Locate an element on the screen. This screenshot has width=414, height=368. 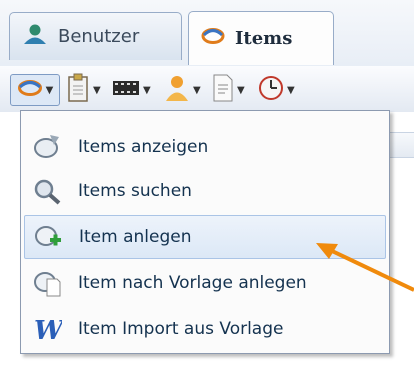
tab-benutzer: Benutzer is located at coordinates (95, 36).